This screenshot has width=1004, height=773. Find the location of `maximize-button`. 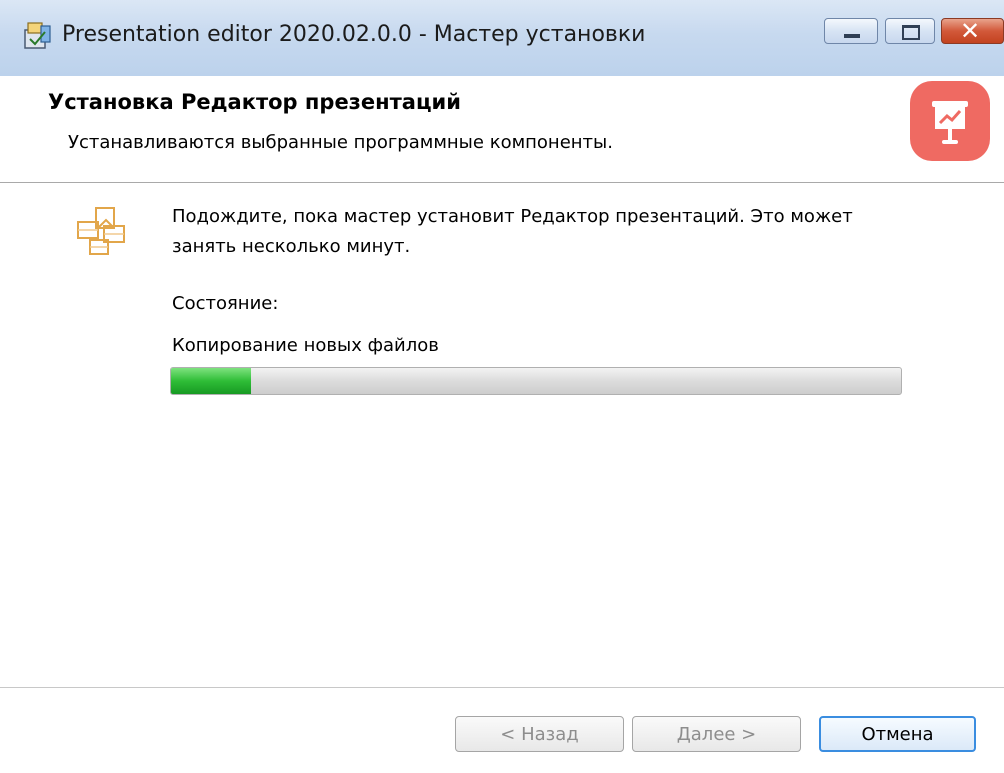

maximize-button is located at coordinates (910, 31).